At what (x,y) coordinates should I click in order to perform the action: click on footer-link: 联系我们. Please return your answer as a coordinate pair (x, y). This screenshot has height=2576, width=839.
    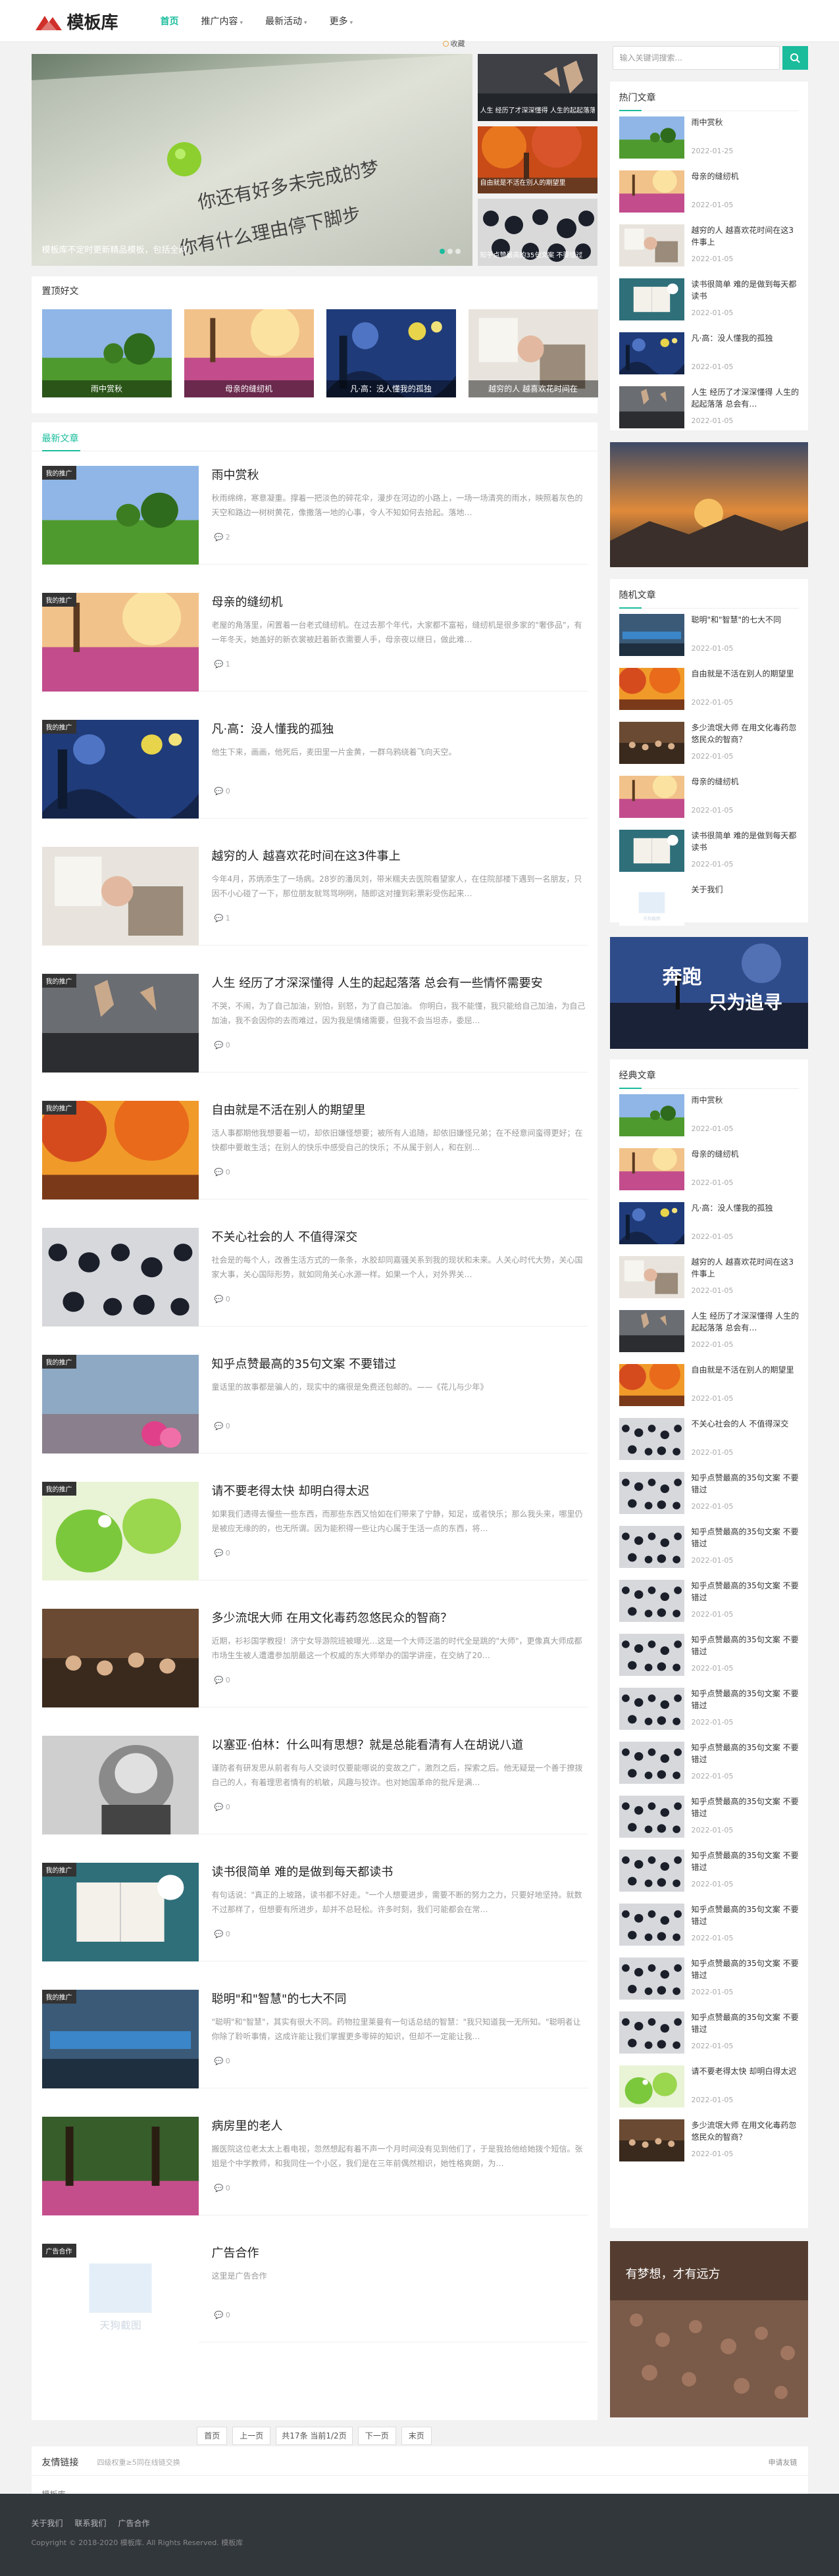
    Looking at the image, I should click on (91, 2523).